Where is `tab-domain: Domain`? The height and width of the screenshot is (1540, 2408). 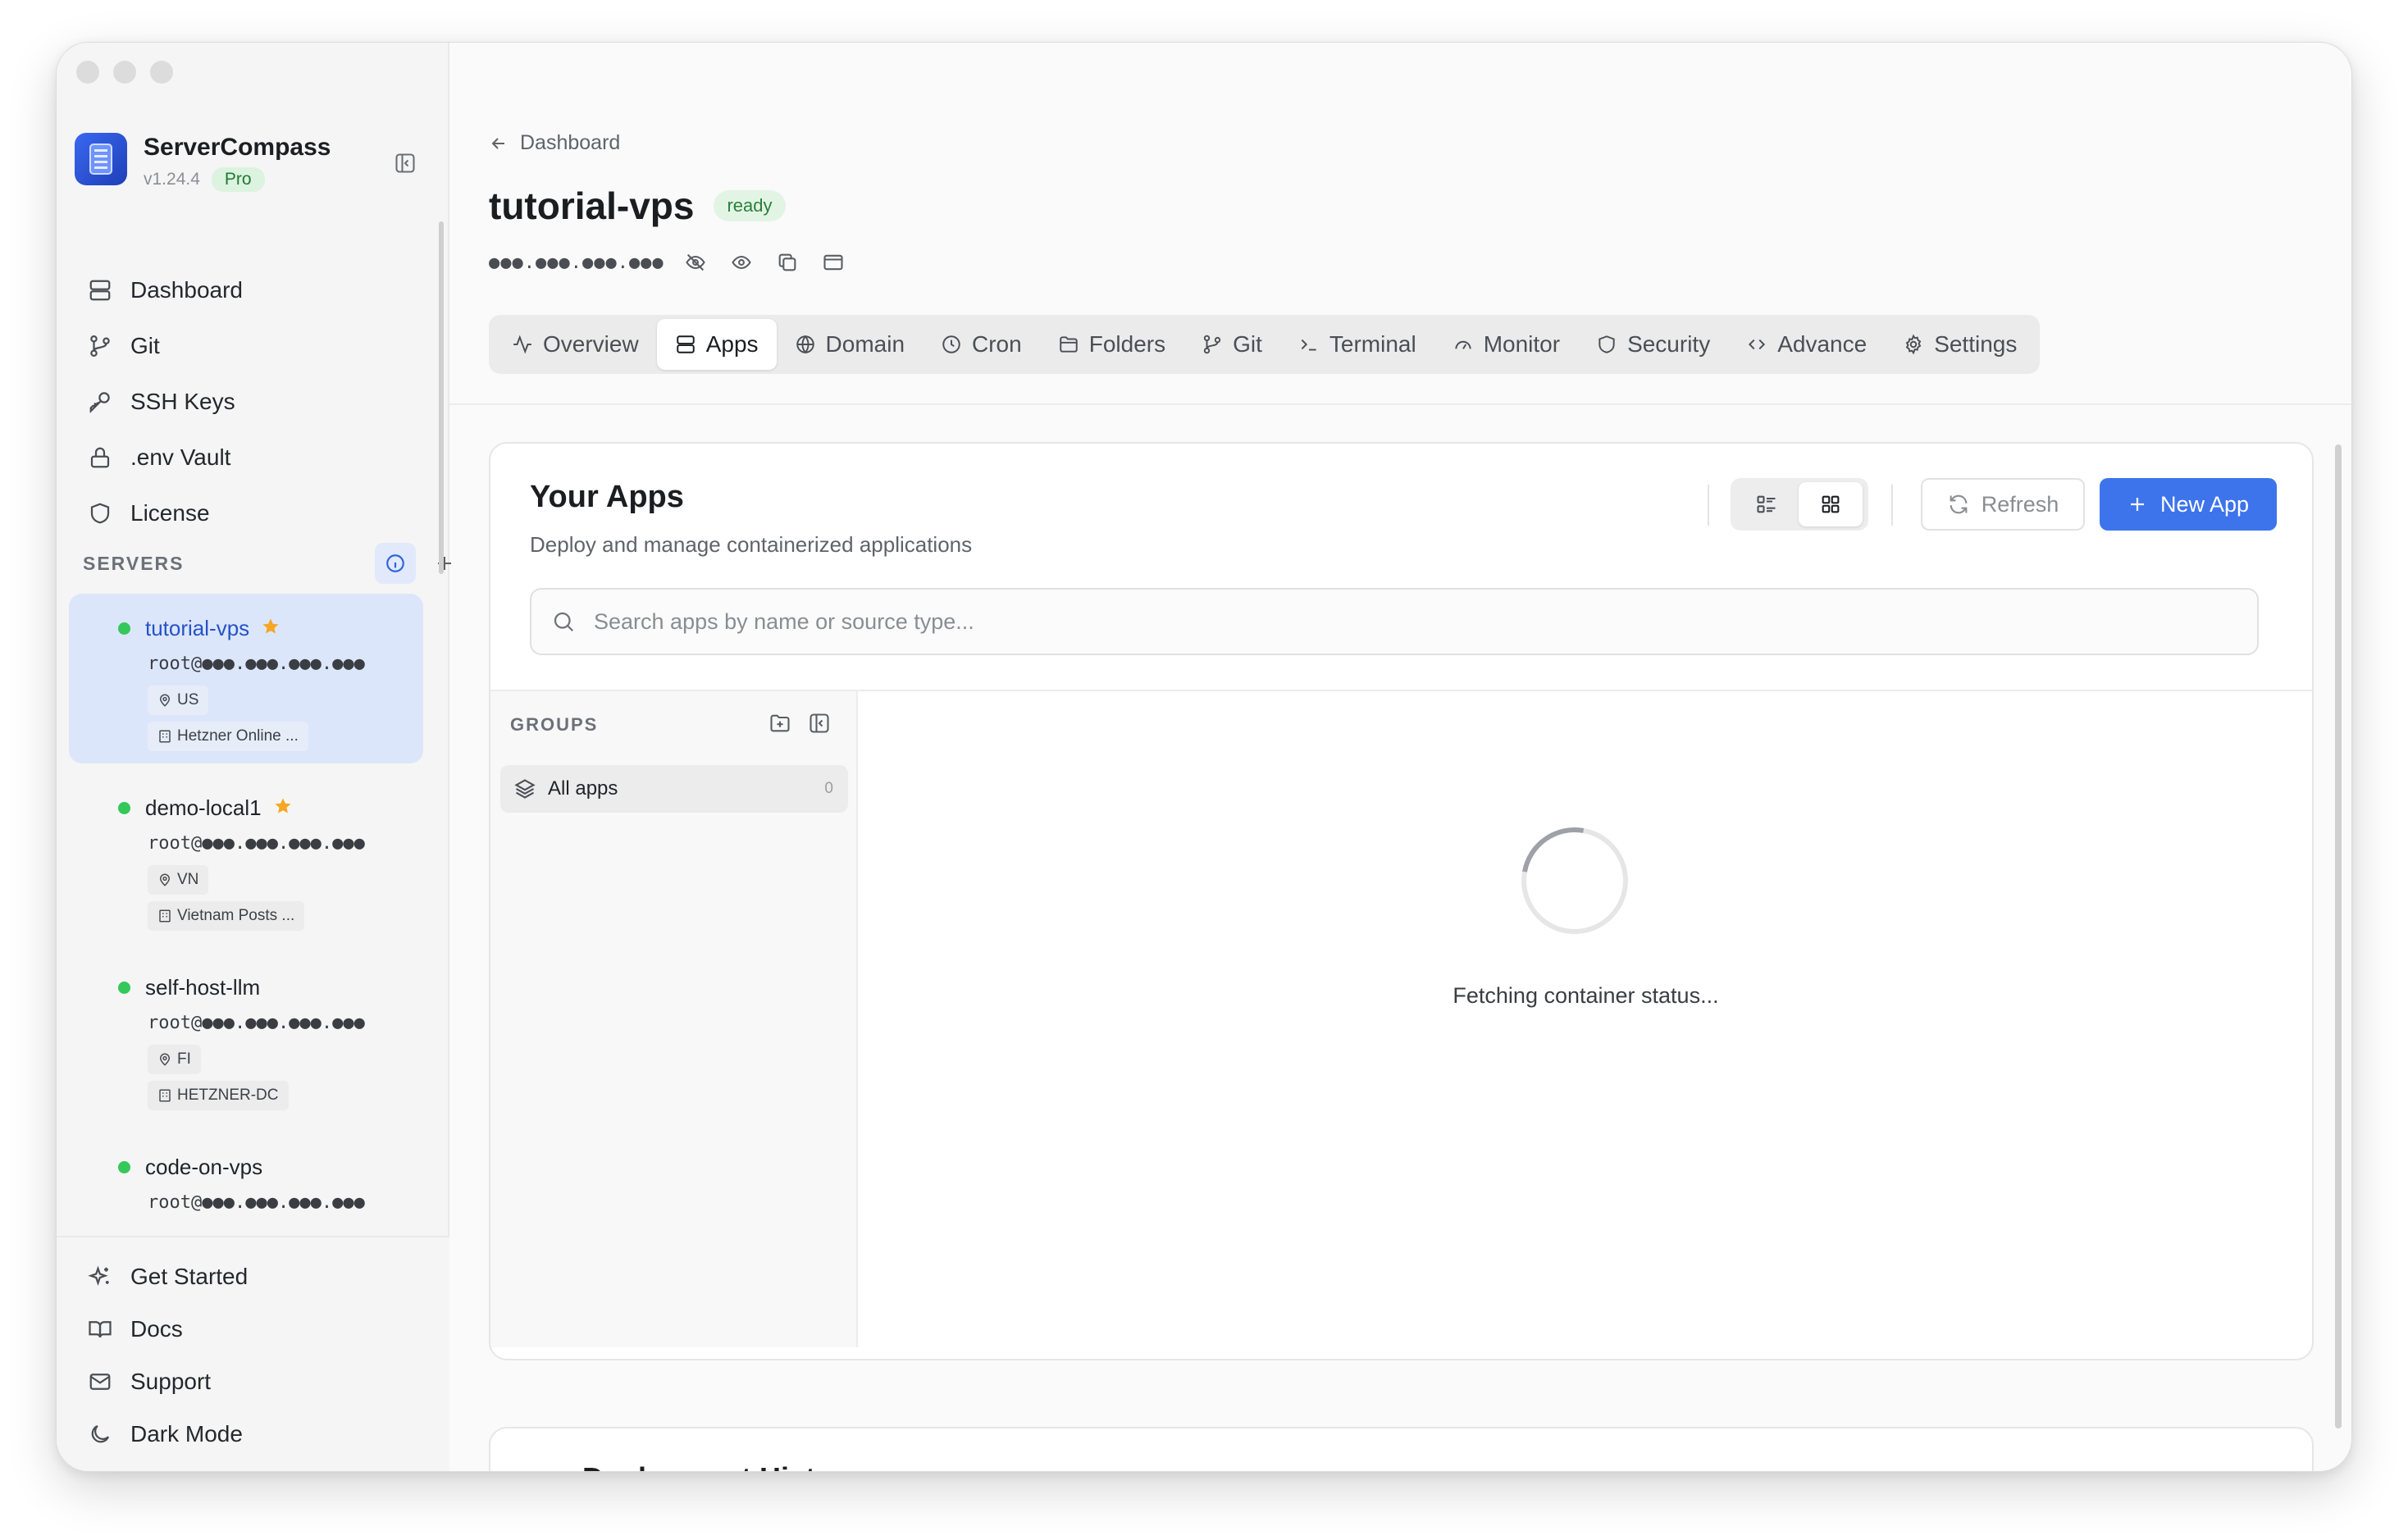 tab-domain: Domain is located at coordinates (850, 344).